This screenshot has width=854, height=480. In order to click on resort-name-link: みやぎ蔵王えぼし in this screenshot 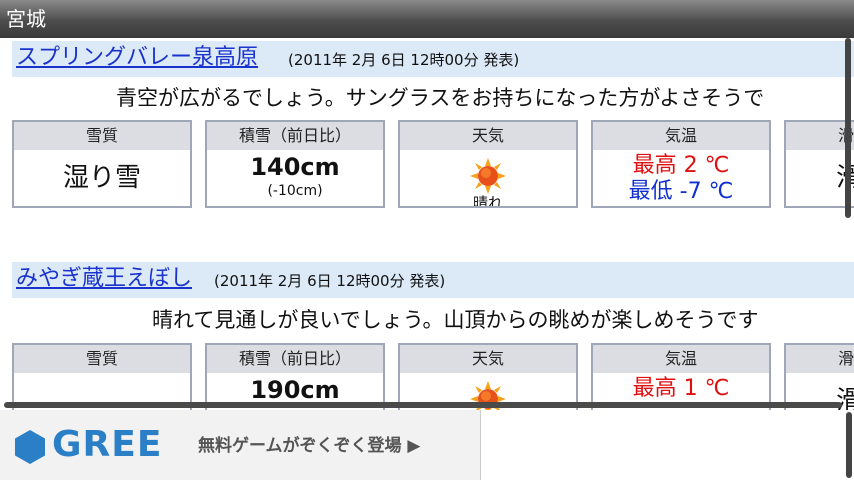, I will do `click(104, 279)`.